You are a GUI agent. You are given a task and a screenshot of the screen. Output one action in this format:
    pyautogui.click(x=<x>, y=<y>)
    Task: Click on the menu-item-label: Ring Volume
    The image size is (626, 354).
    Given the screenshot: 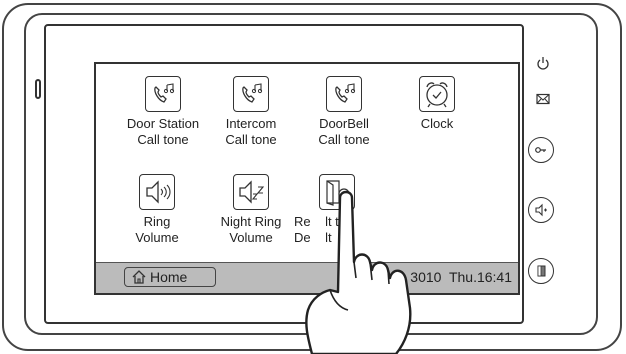 What is the action you would take?
    pyautogui.click(x=157, y=229)
    